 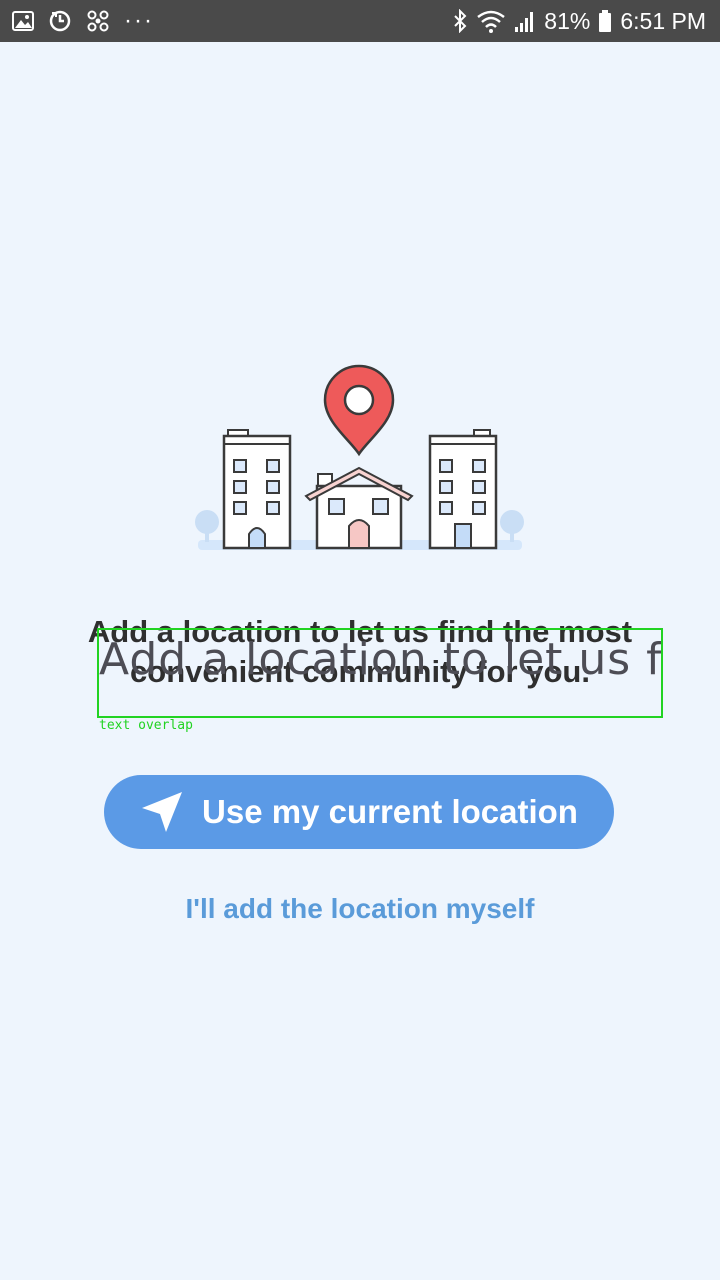 I want to click on status-bar-left: ···, so click(x=90, y=21).